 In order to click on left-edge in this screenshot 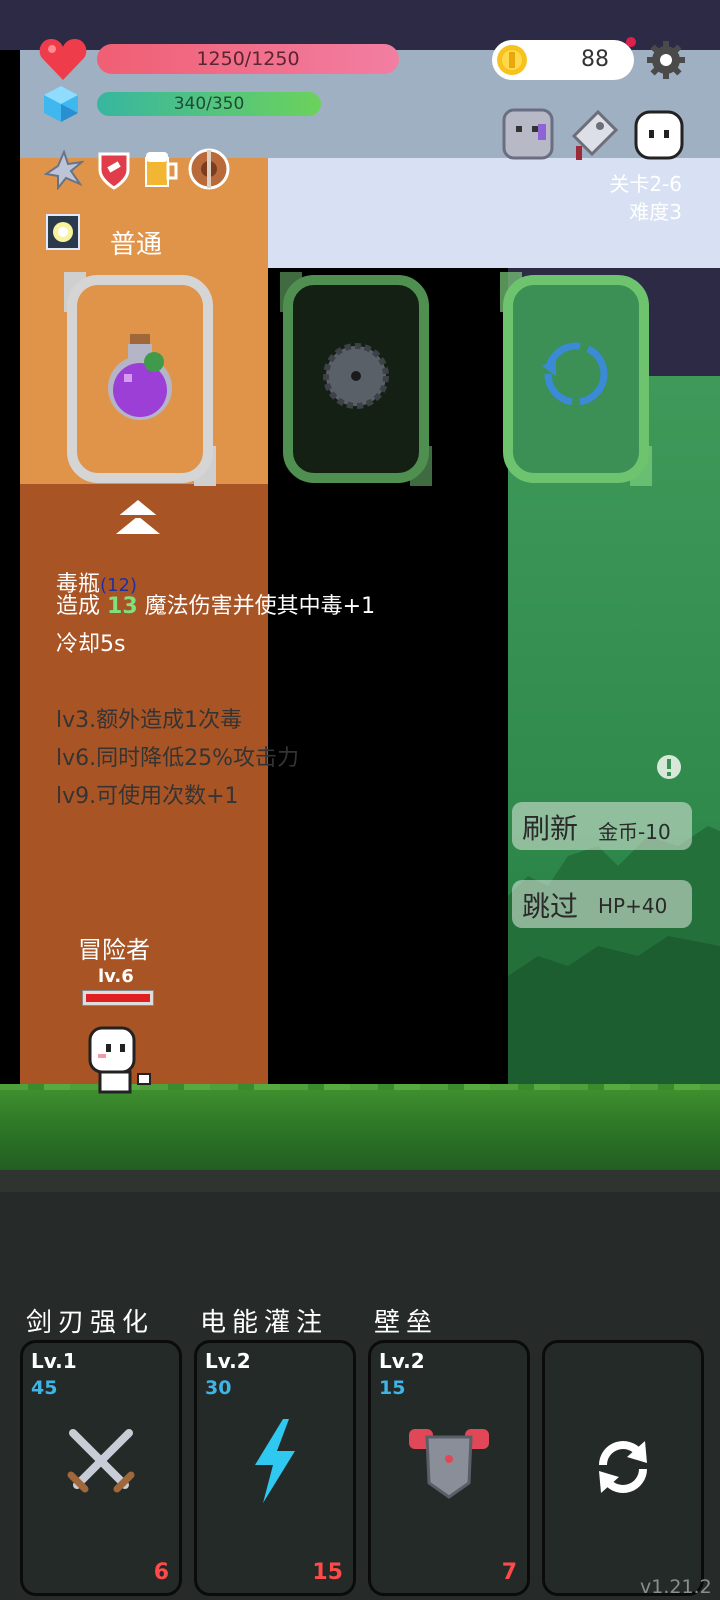, I will do `click(10, 575)`.